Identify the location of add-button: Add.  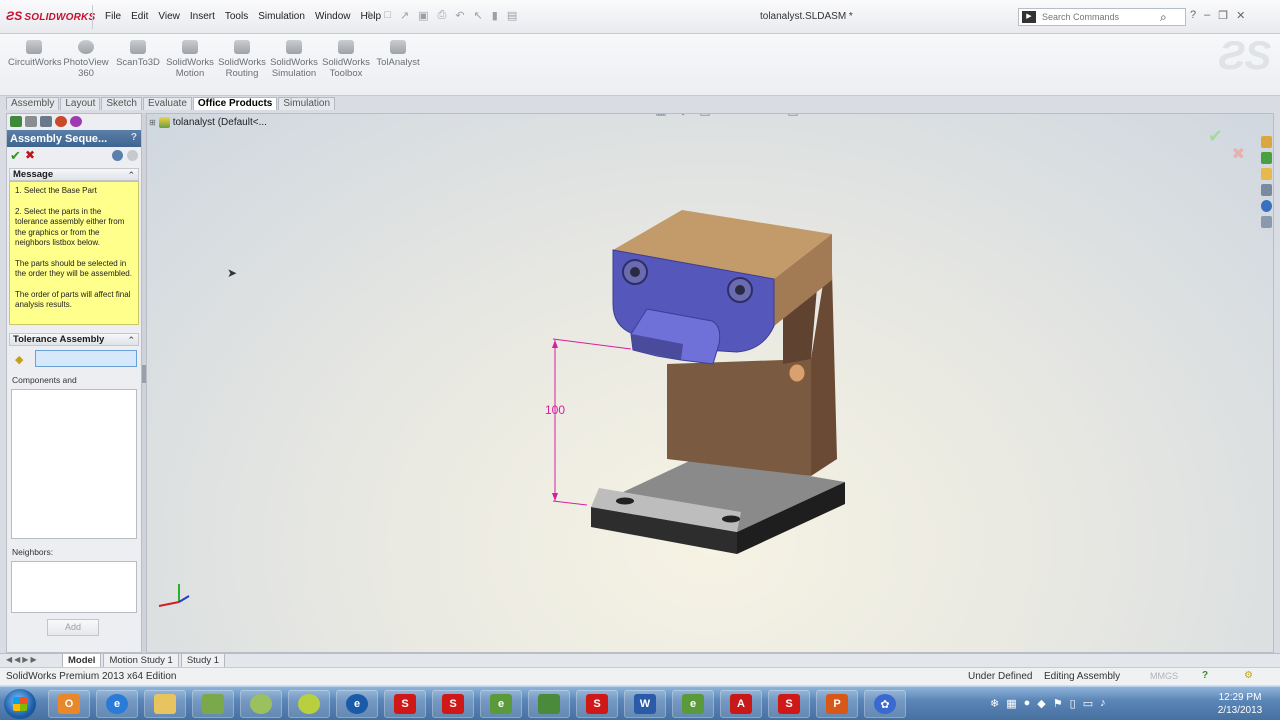
(73, 627).